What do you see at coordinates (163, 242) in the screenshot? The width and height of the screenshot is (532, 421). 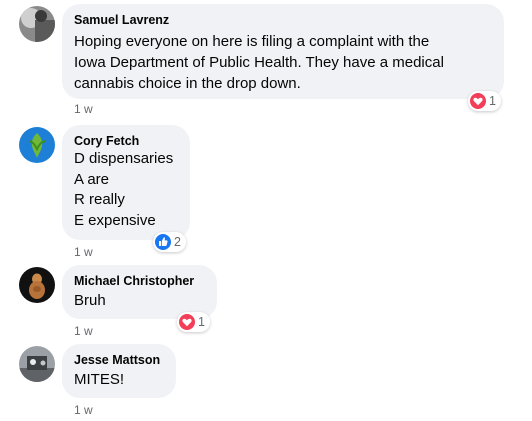 I see `like-reaction-icon` at bounding box center [163, 242].